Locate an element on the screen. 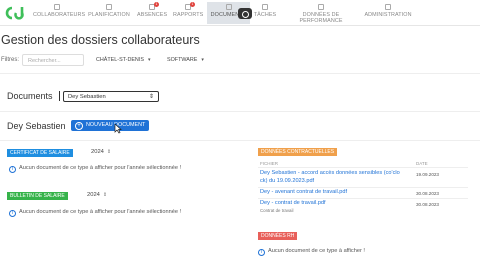  nav-item-administration: ADMINISTRATION is located at coordinates (388, 13).